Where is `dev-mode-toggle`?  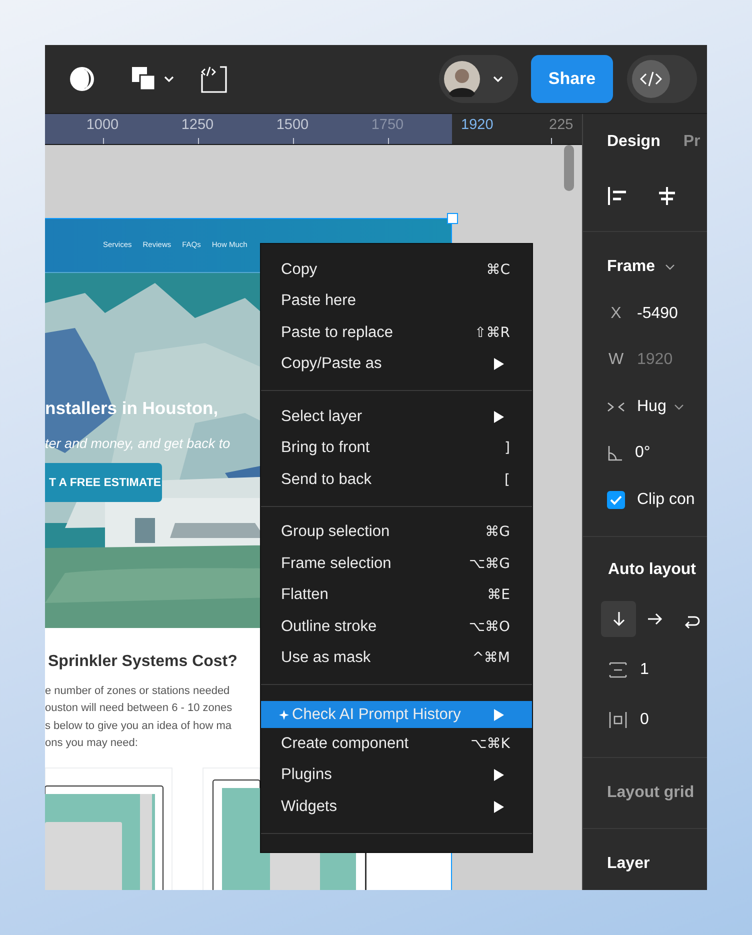
dev-mode-toggle is located at coordinates (662, 79).